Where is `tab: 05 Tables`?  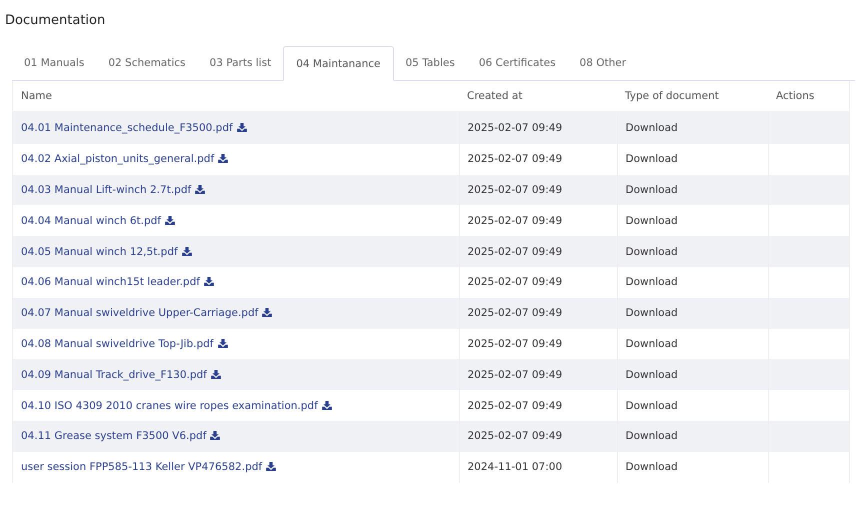
tab: 05 Tables is located at coordinates (430, 63).